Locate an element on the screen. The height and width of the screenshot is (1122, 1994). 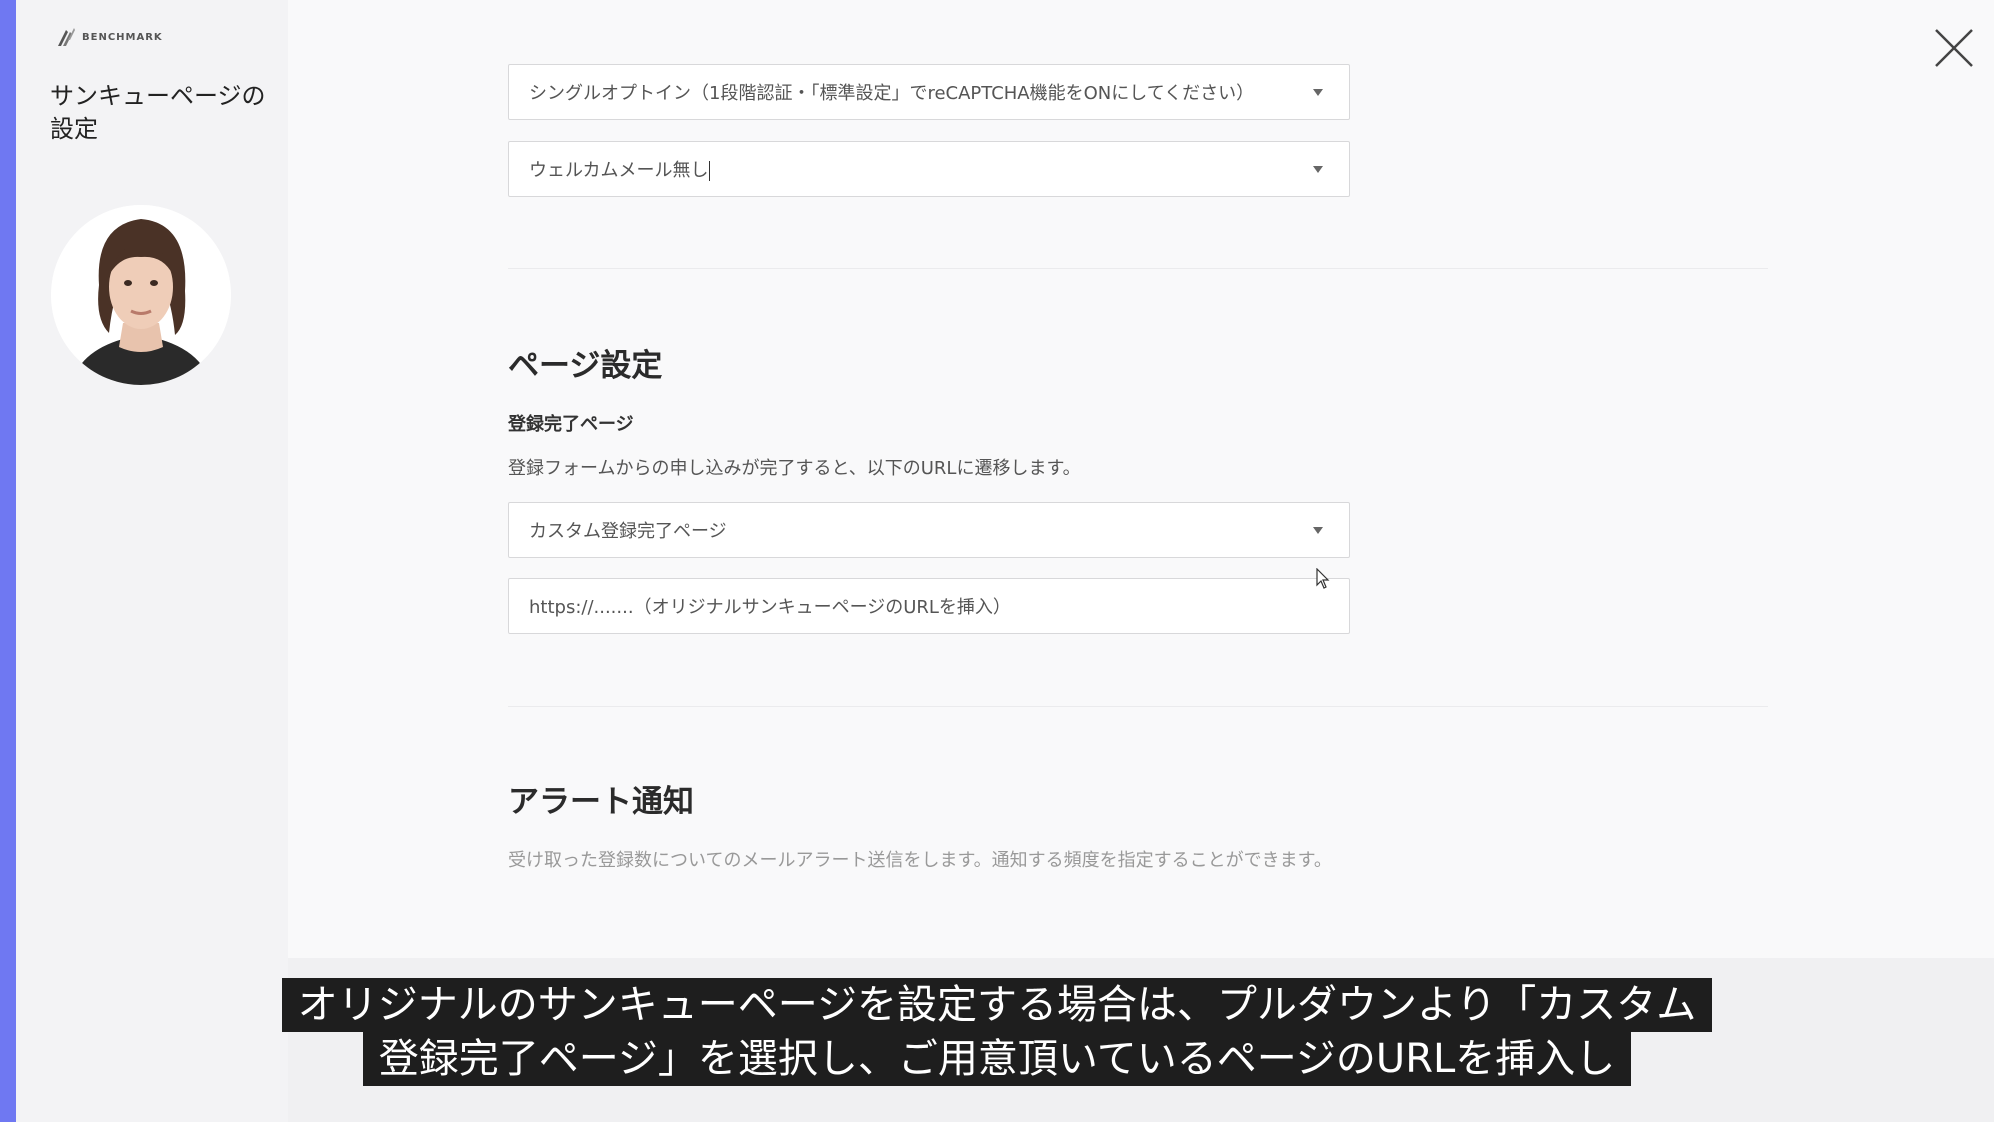
logo-text: BENCHMARK is located at coordinates (122, 37).